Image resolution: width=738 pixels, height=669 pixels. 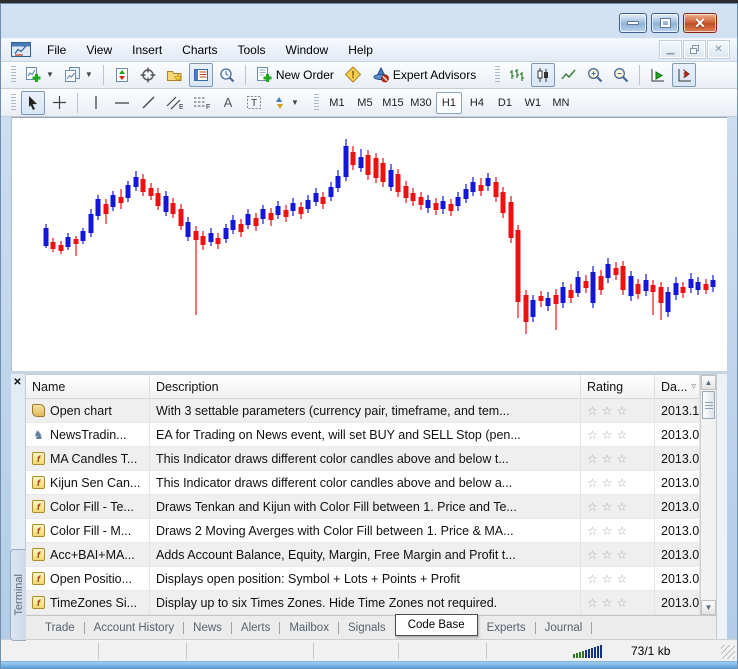 What do you see at coordinates (393, 103) in the screenshot?
I see `timeframe-m15: M15` at bounding box center [393, 103].